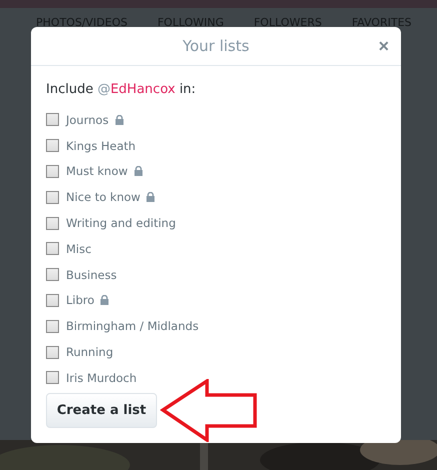 The image size is (437, 470). Describe the element at coordinates (80, 300) in the screenshot. I see `list-name: Libro` at that location.